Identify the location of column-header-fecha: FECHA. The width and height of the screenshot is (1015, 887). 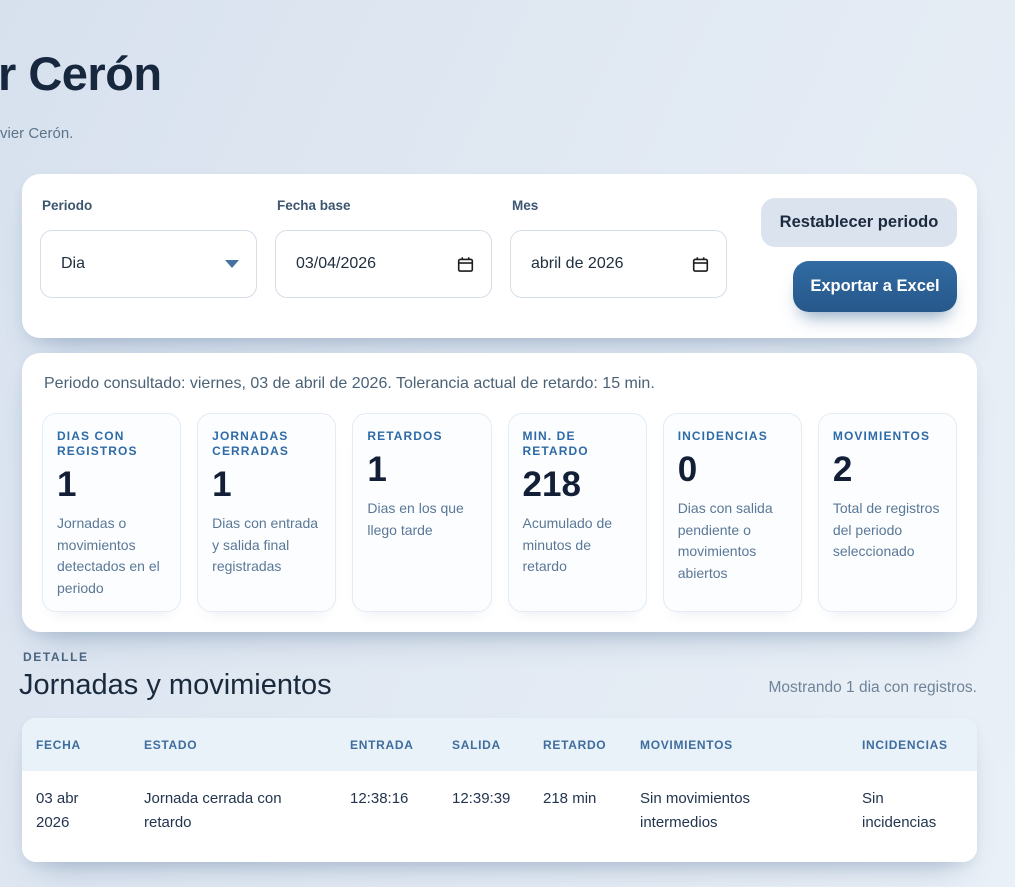
(83, 744).